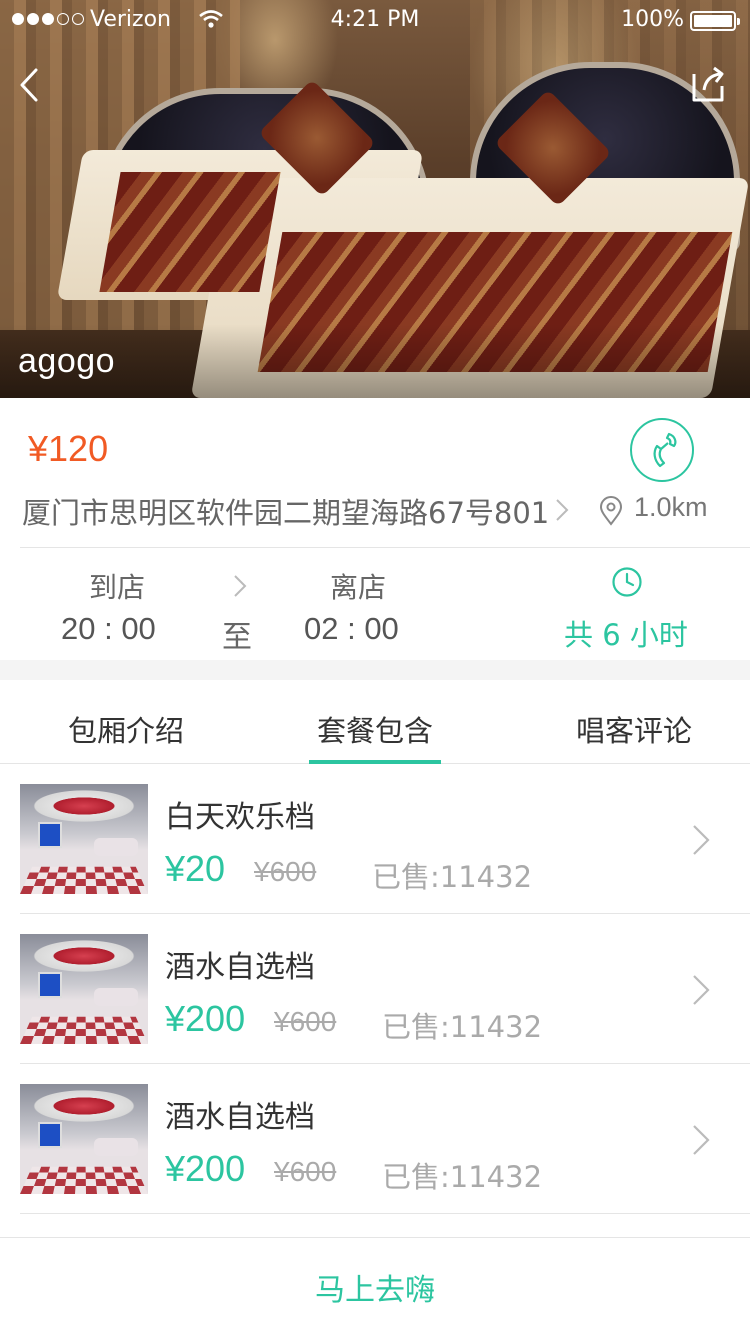  Describe the element at coordinates (375, 20) in the screenshot. I see `status-bar: Verizon 4:21 PM 100%` at that location.